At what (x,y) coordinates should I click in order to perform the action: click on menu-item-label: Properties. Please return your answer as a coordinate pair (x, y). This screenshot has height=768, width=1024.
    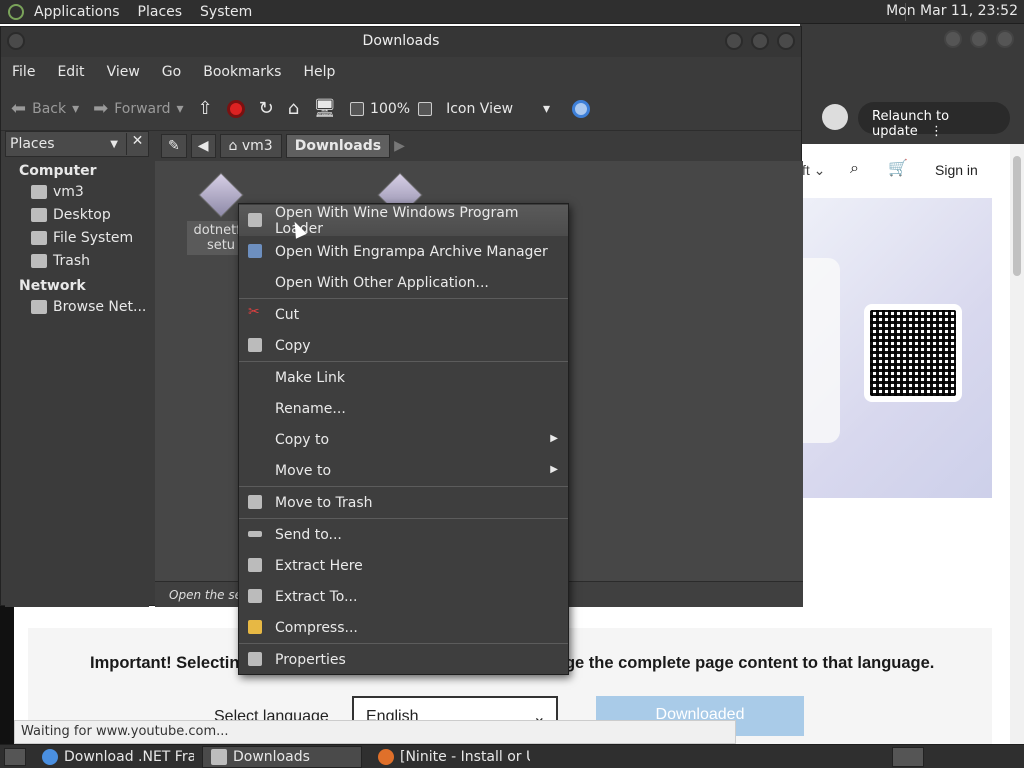
    Looking at the image, I should click on (310, 659).